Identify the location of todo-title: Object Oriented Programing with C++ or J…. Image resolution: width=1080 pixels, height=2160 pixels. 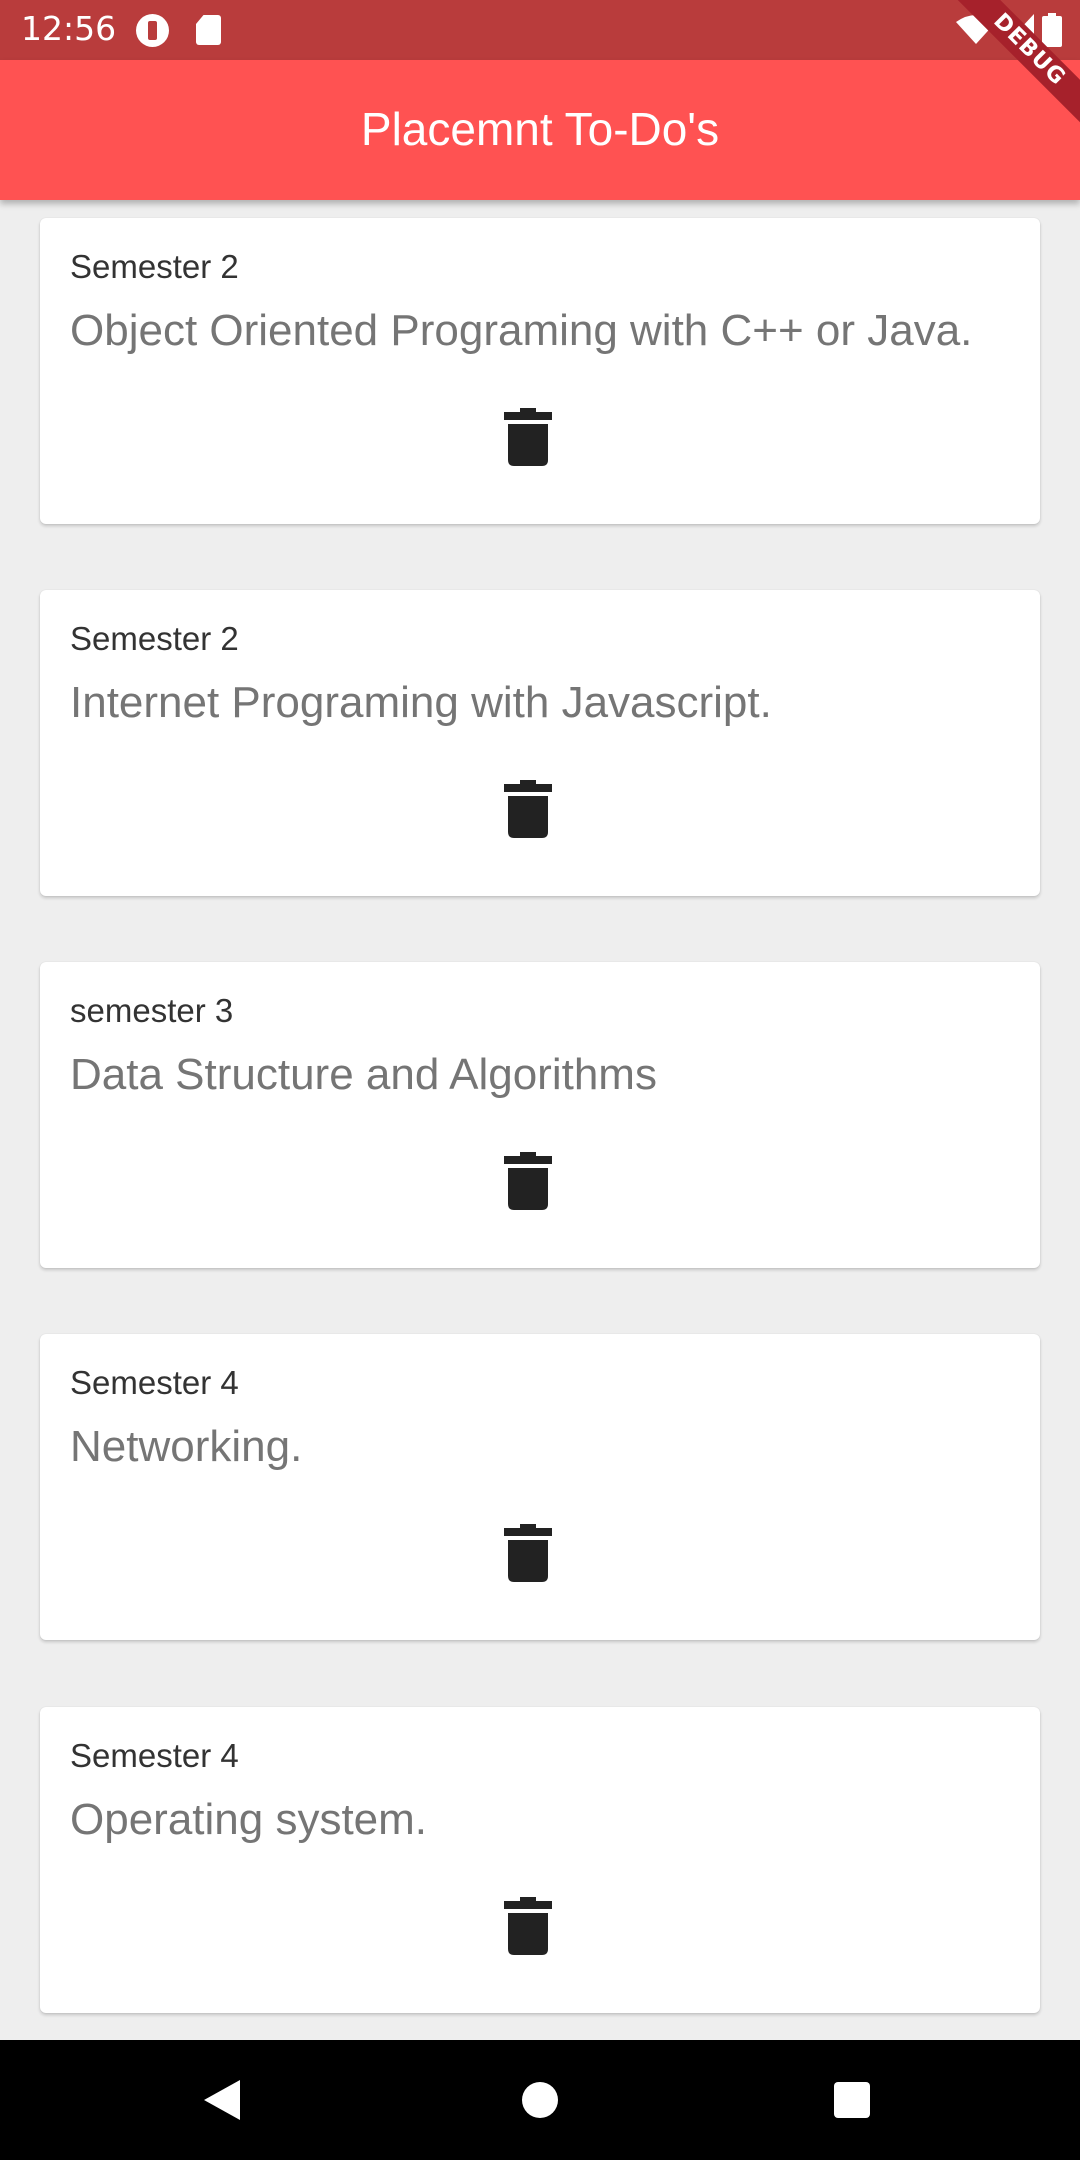
(521, 330).